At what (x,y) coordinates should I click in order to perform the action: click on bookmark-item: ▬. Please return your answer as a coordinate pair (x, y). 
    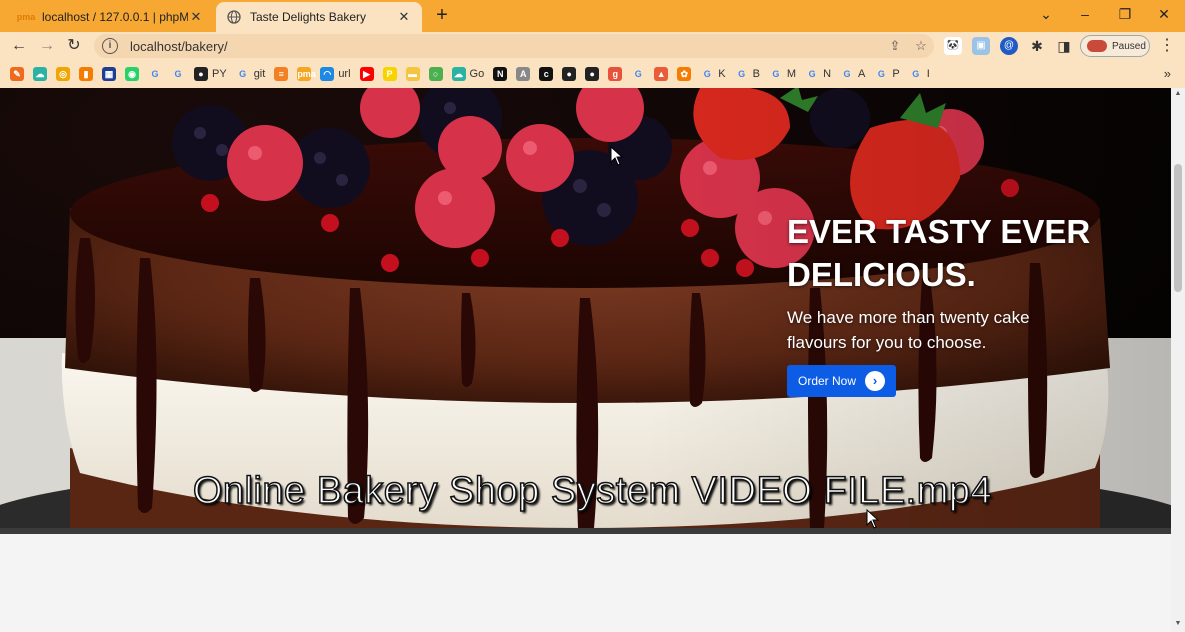
    Looking at the image, I should click on (412, 74).